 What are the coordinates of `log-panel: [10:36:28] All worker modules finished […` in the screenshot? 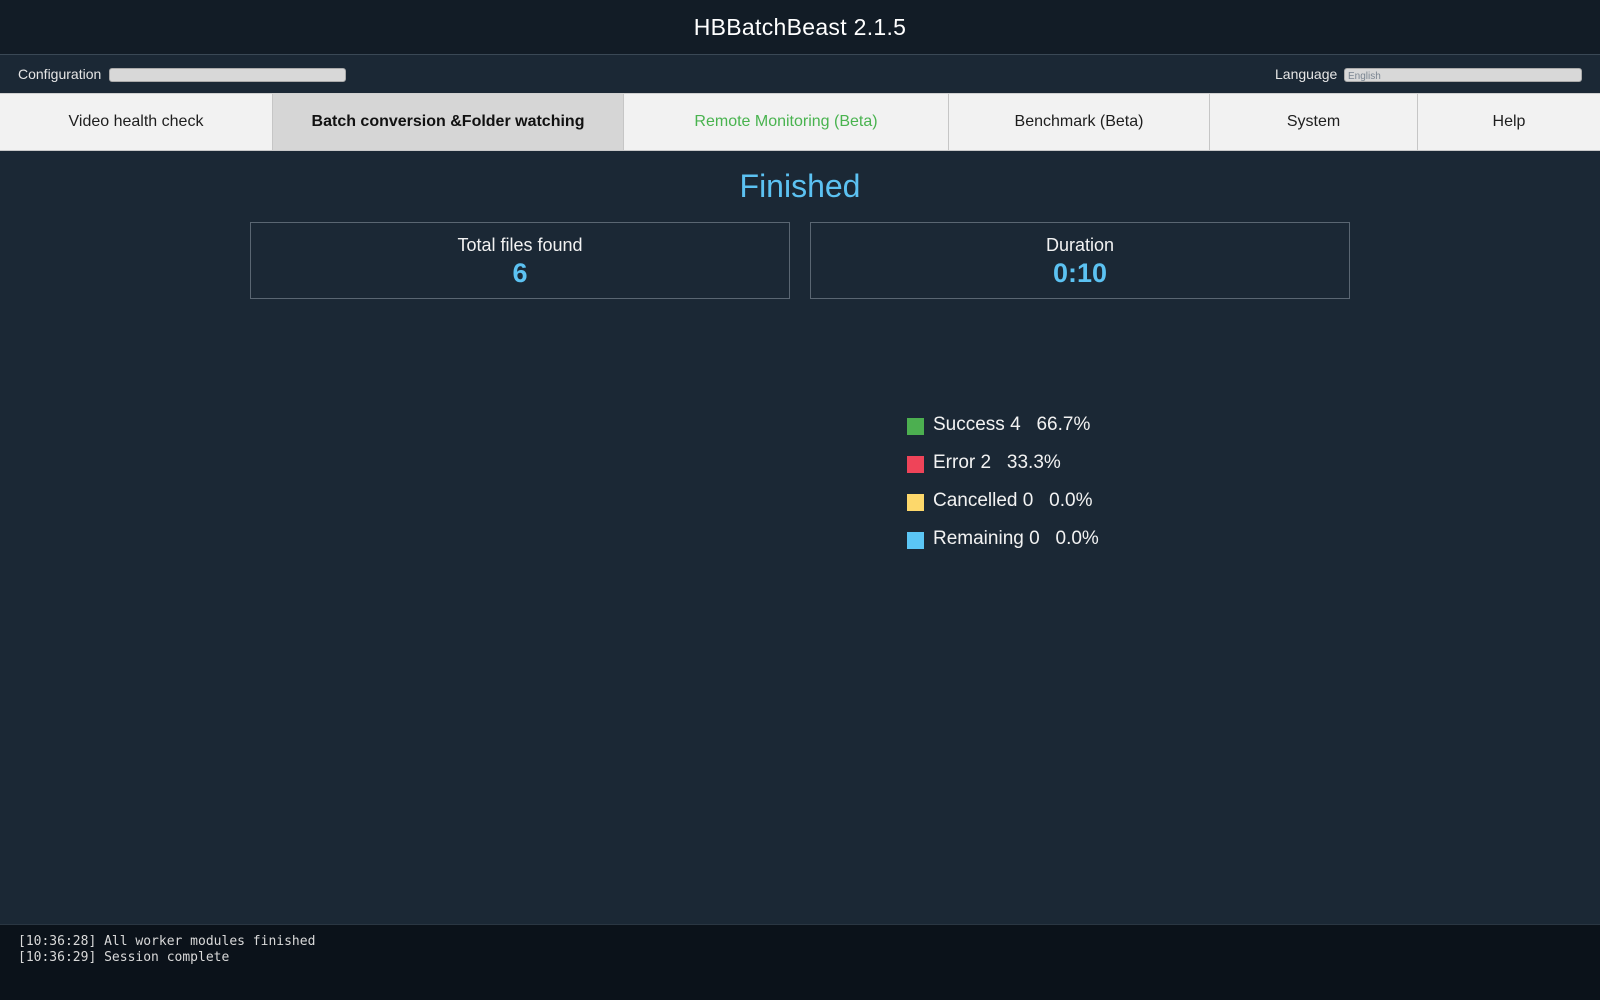 It's located at (800, 962).